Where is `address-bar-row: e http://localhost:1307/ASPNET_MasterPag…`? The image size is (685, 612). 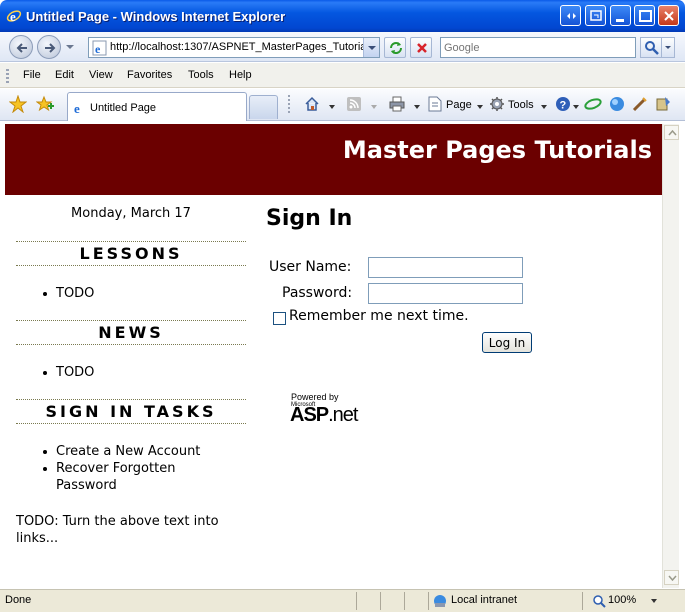 address-bar-row: e http://localhost:1307/ASPNET_MasterPag… is located at coordinates (342, 47).